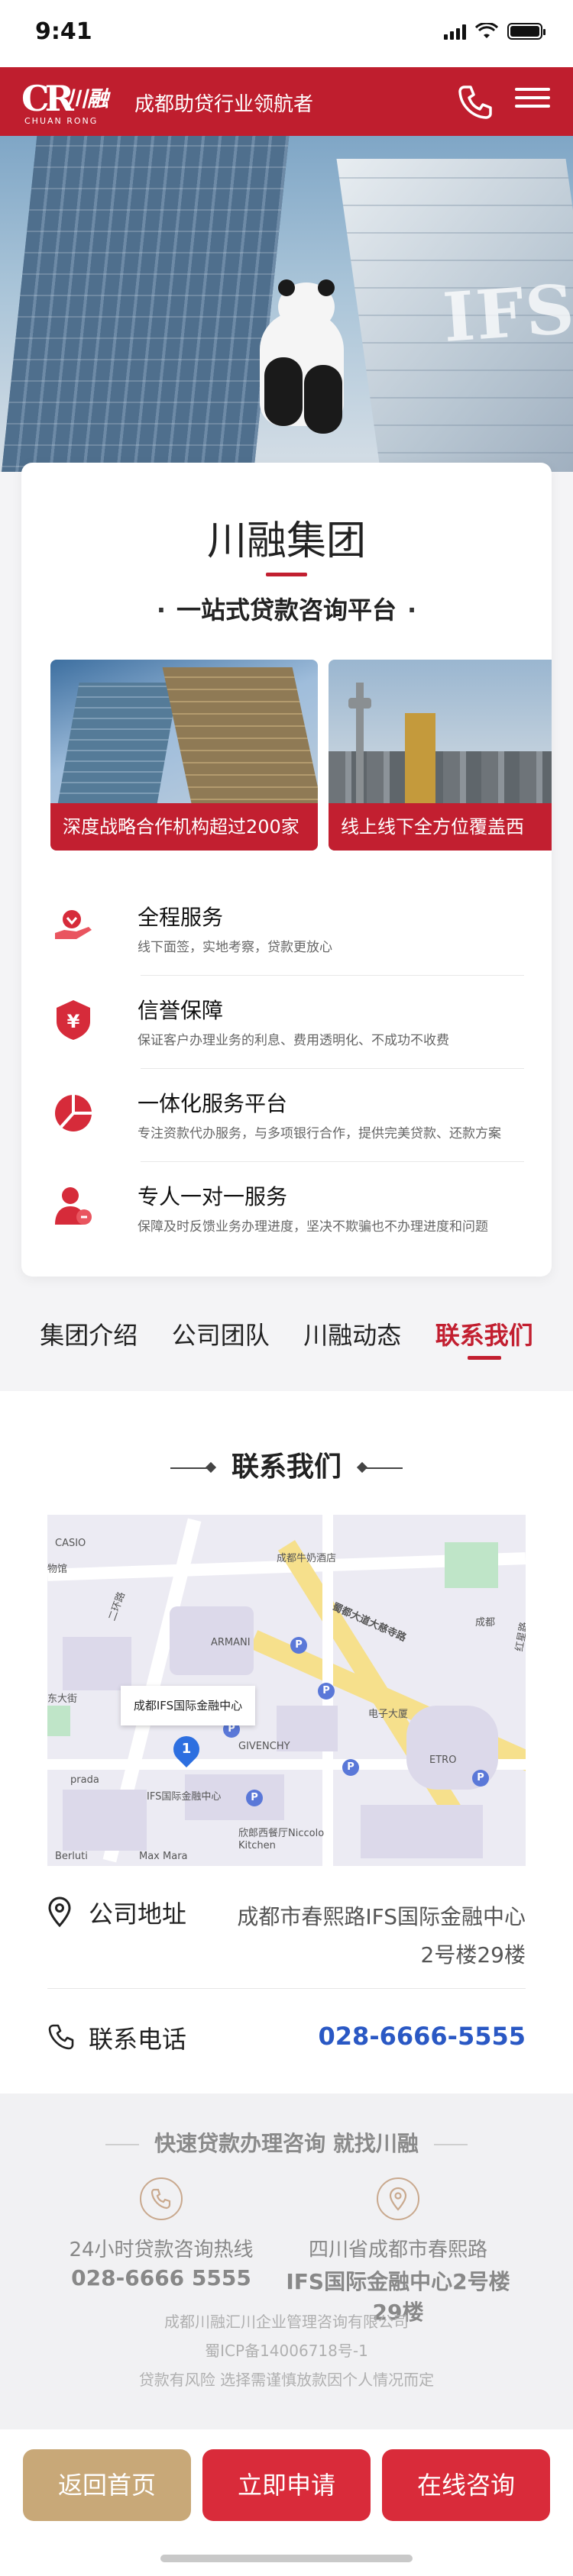  I want to click on map-label: CASIO, so click(70, 1543).